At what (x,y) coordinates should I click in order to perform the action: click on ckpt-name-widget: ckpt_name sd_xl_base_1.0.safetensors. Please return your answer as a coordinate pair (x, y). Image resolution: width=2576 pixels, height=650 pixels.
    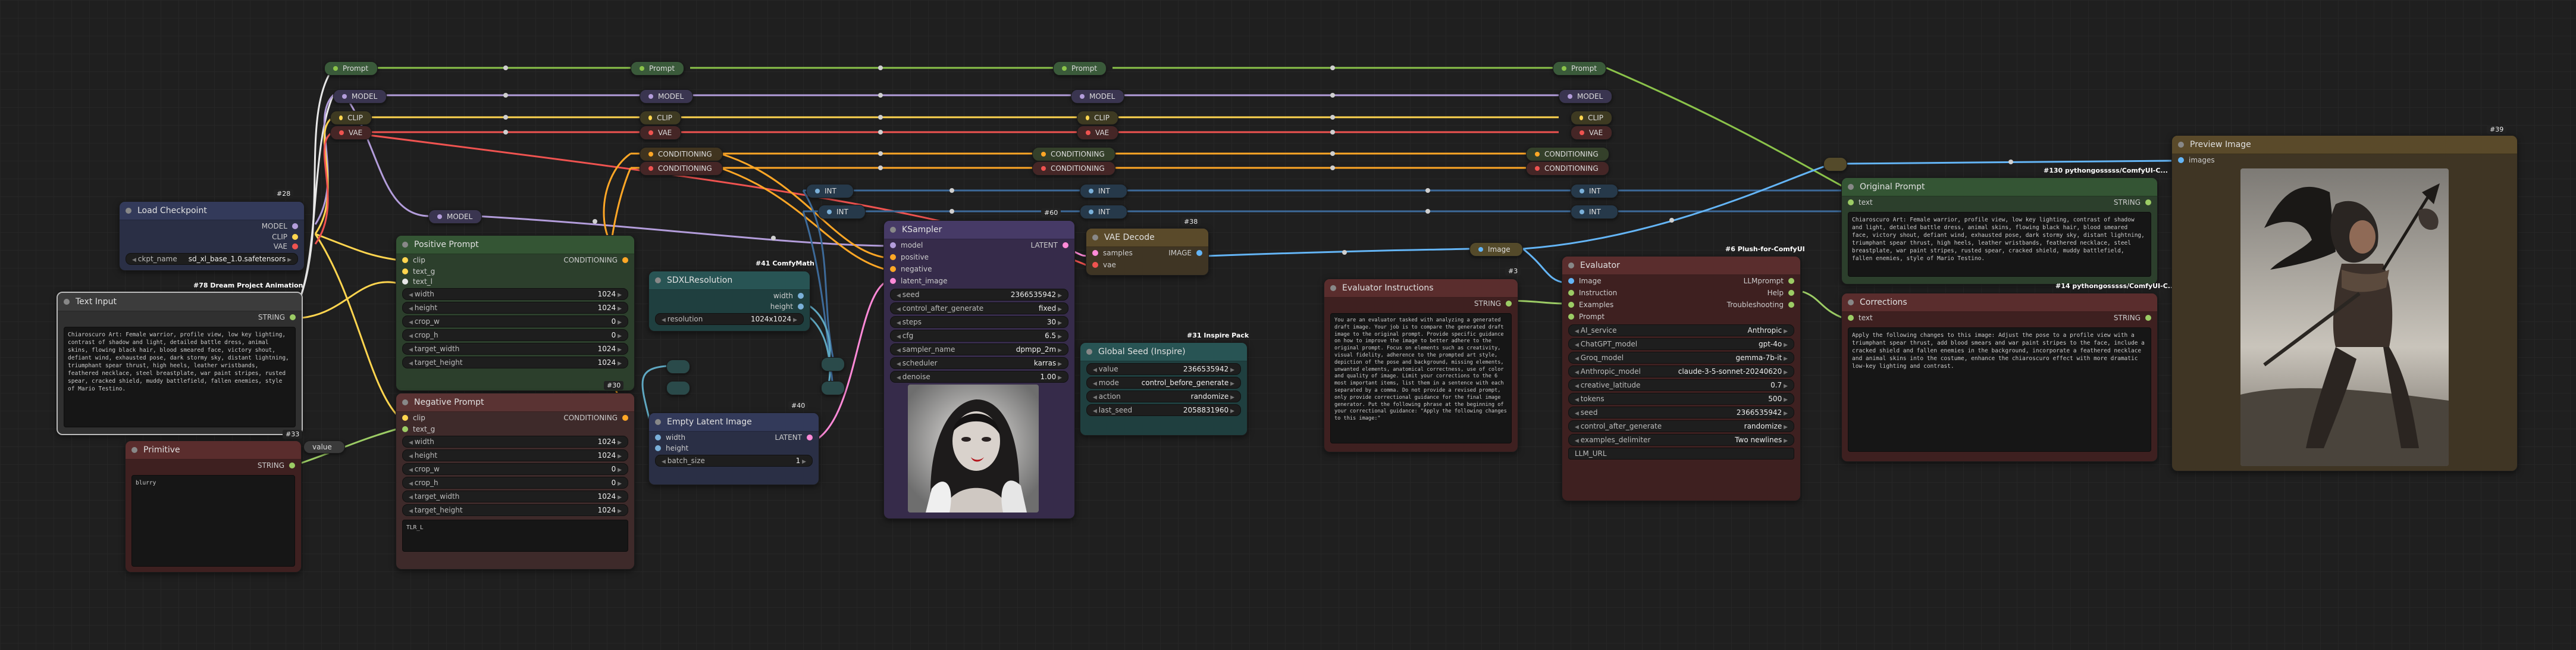
    Looking at the image, I should click on (212, 259).